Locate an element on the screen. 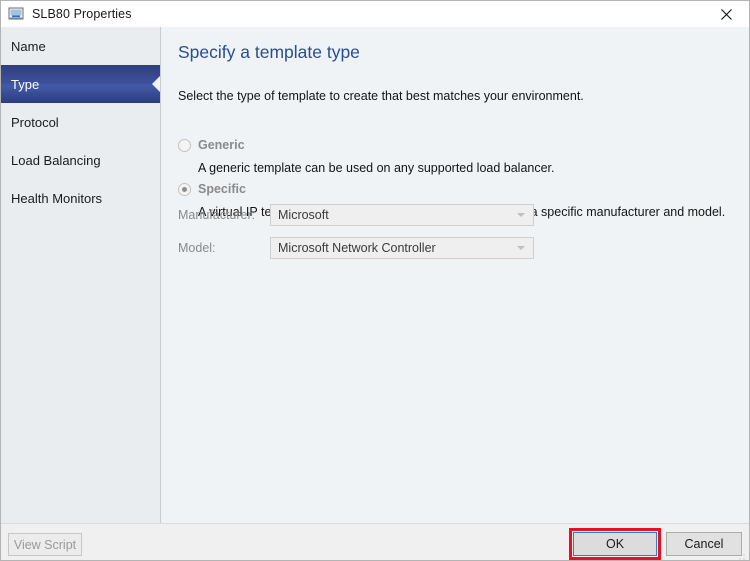  radio-generic-label: Generic is located at coordinates (221, 145).